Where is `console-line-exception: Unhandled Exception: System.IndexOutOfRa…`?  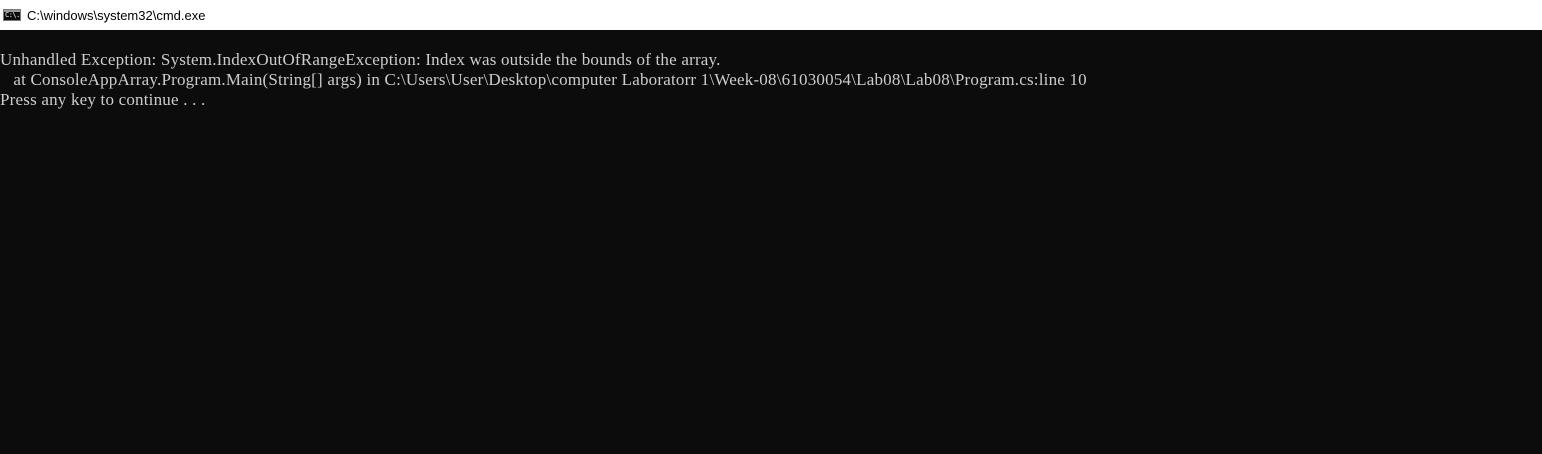
console-line-exception: Unhandled Exception: System.IndexOutOfRa… is located at coordinates (360, 59).